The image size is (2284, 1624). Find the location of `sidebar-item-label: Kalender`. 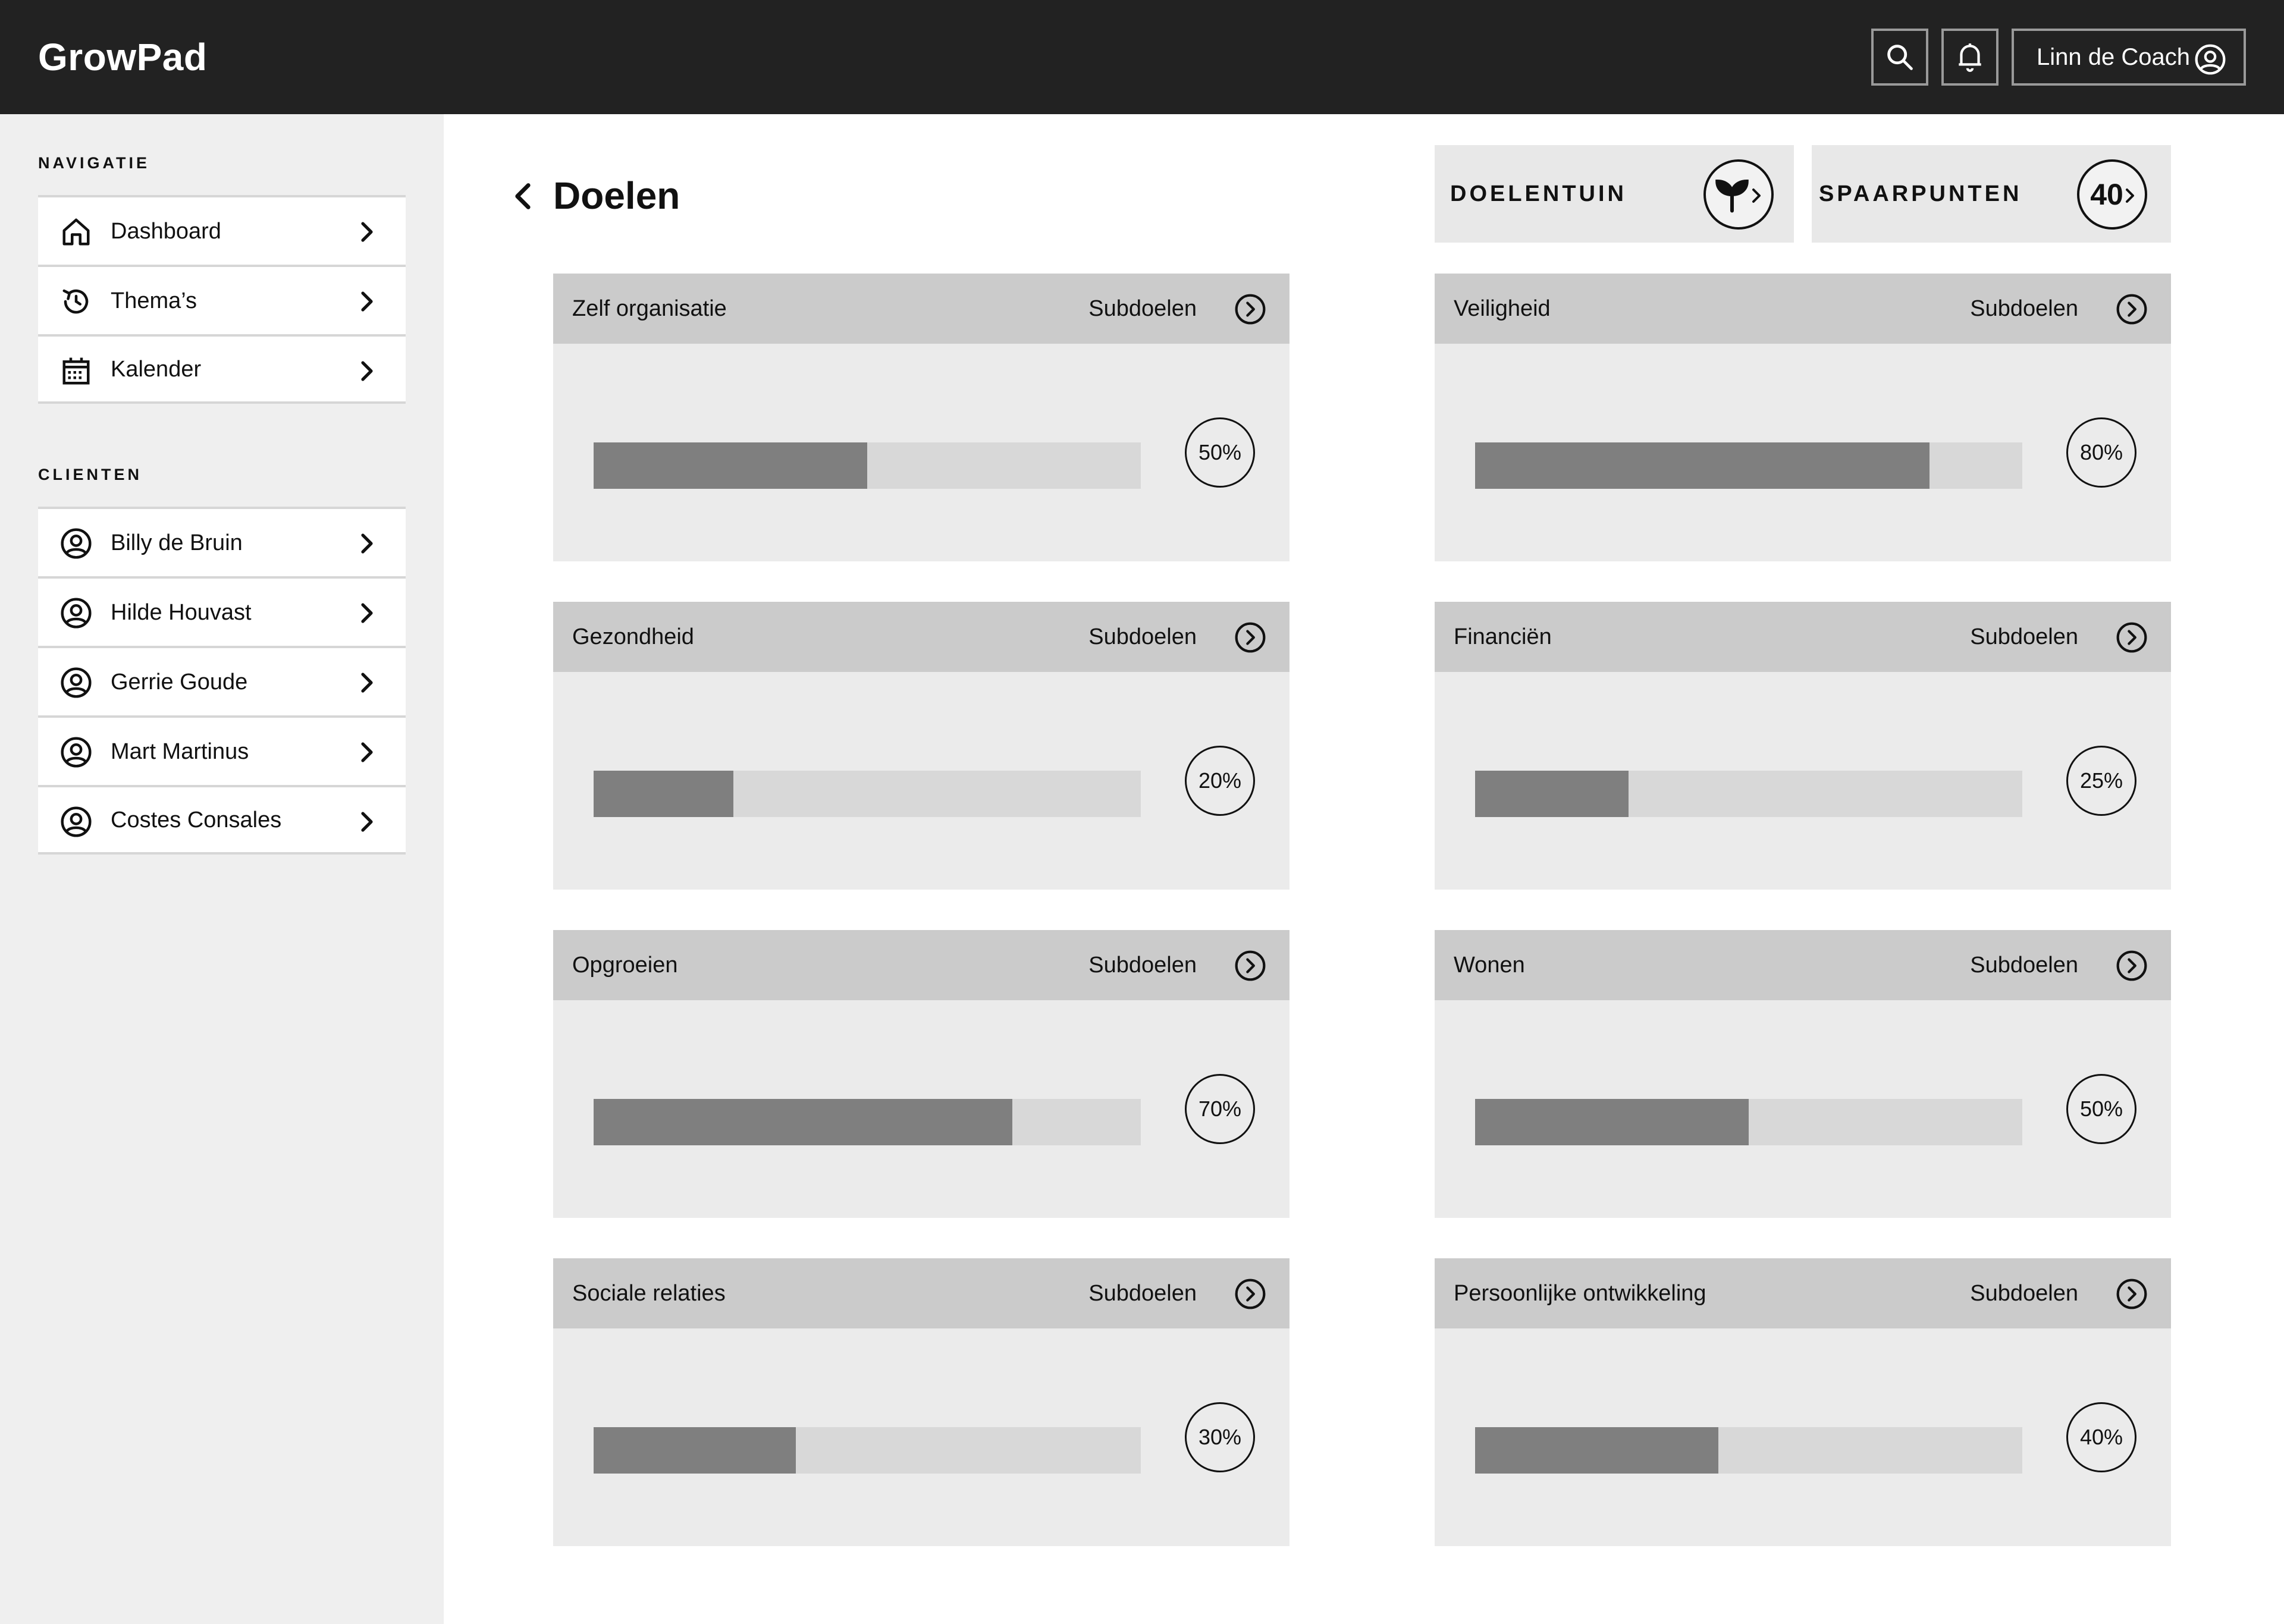

sidebar-item-label: Kalender is located at coordinates (157, 369).